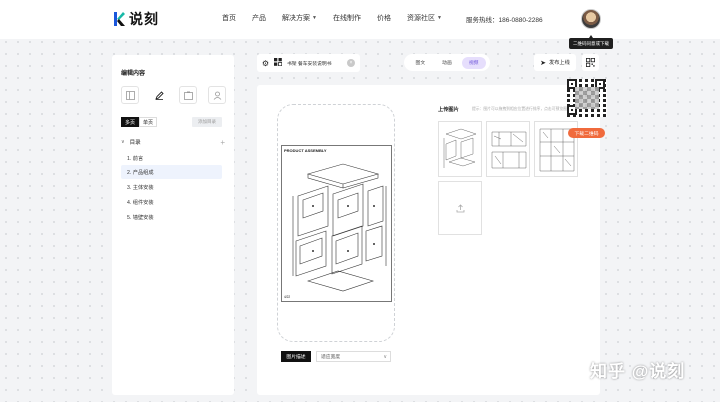  I want to click on nav-label: 产品, so click(259, 18).